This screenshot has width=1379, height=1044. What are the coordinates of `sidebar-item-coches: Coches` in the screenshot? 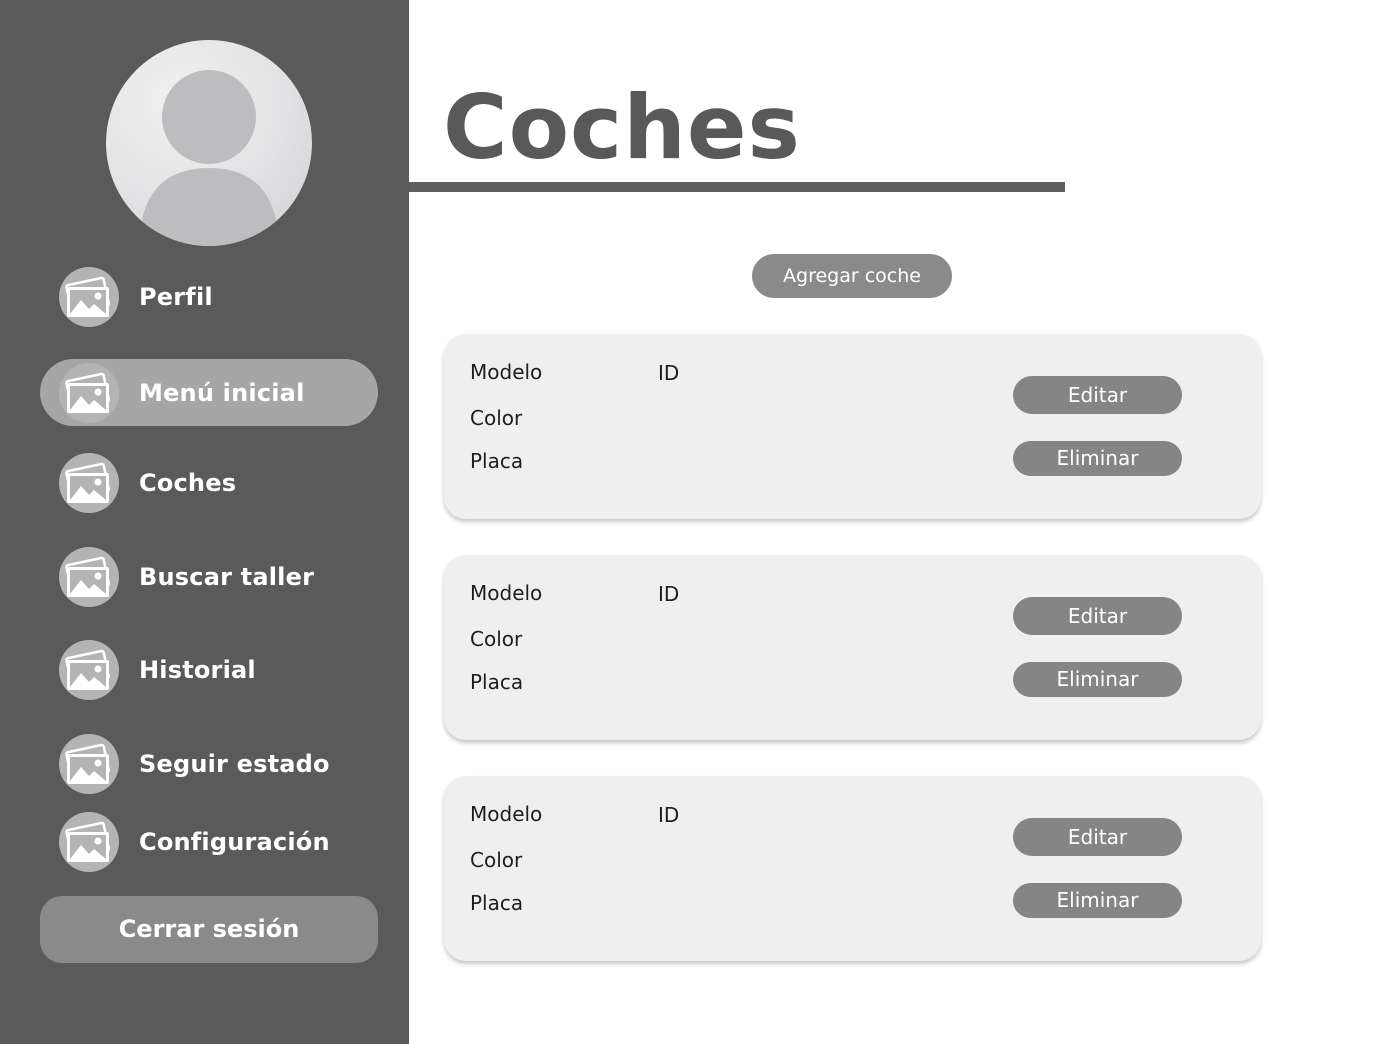 It's located at (209, 482).